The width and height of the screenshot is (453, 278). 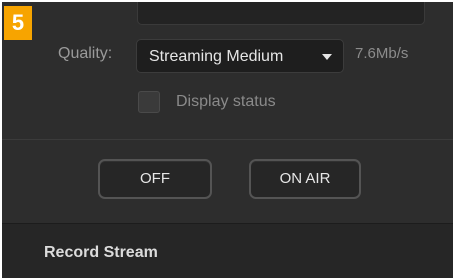 I want to click on quality-selected-value: Streaming Medium, so click(x=216, y=56).